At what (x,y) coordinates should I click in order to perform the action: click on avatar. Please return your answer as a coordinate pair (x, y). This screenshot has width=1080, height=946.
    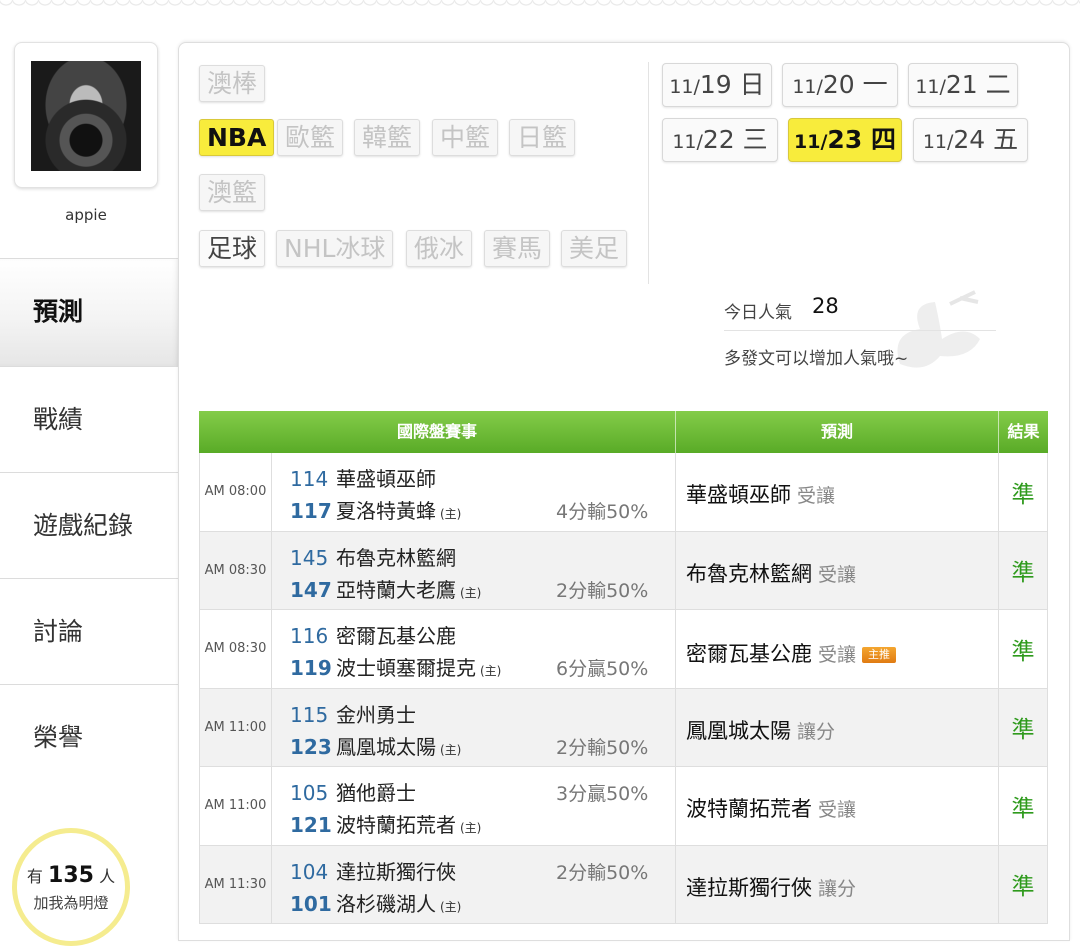
    Looking at the image, I should click on (86, 116).